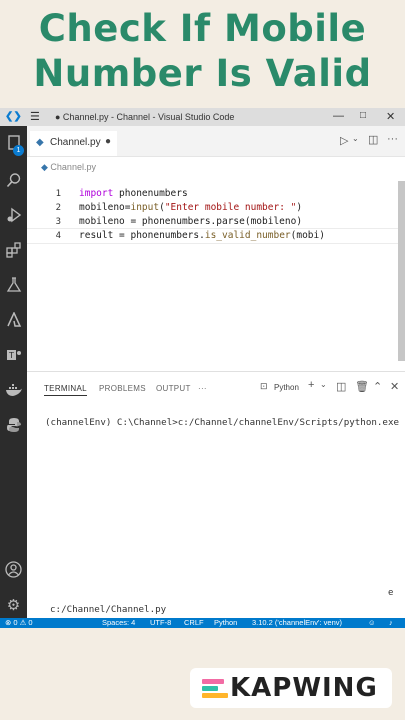 The height and width of the screenshot is (720, 405). What do you see at coordinates (394, 386) in the screenshot?
I see `close-panel-icon: ✕` at bounding box center [394, 386].